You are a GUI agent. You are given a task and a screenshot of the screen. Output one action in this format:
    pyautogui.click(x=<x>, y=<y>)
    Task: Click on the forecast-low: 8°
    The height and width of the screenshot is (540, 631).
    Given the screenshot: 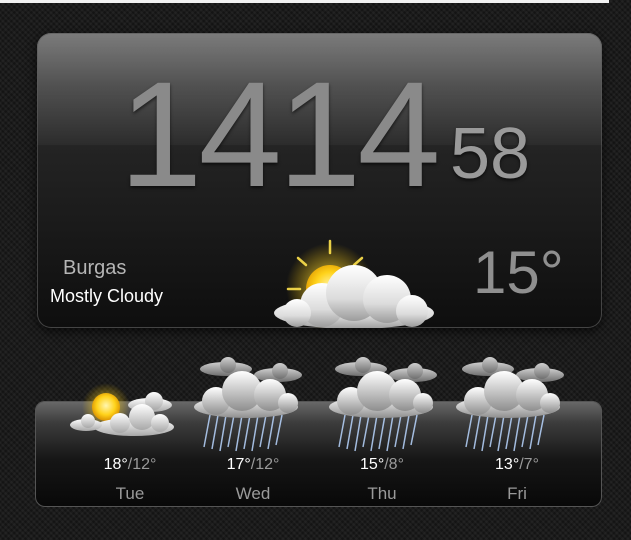 What is the action you would take?
    pyautogui.click(x=396, y=464)
    